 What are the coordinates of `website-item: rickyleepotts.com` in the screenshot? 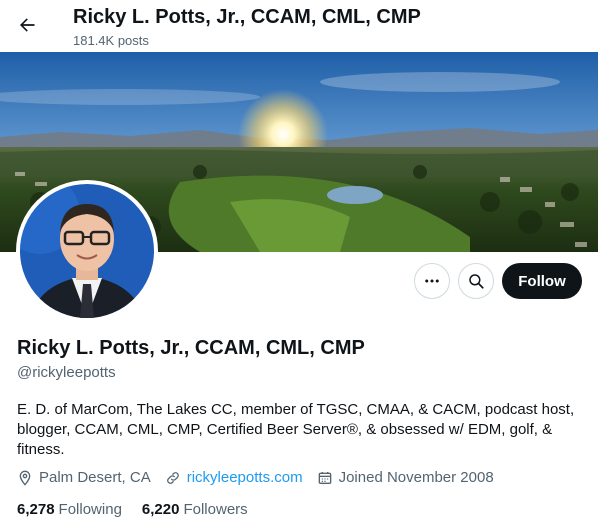 It's located at (234, 477).